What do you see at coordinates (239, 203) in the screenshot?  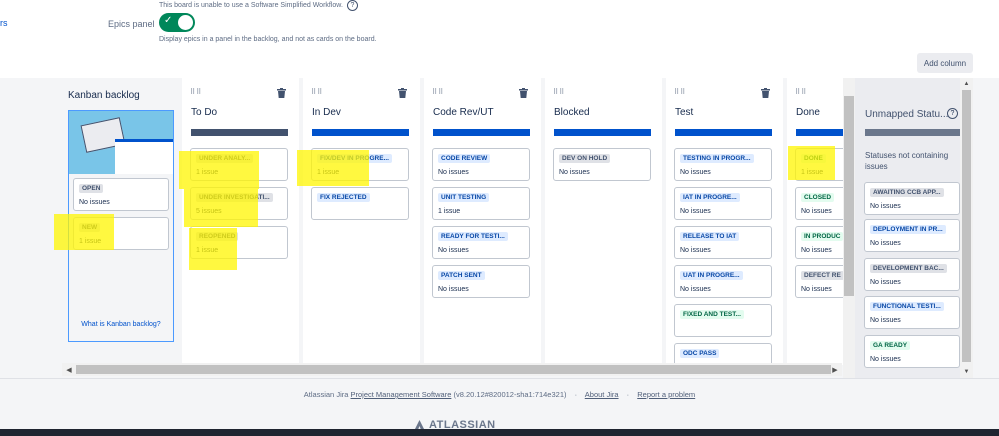 I see `status-card: UNDER INVESTIGATI... 5 issues` at bounding box center [239, 203].